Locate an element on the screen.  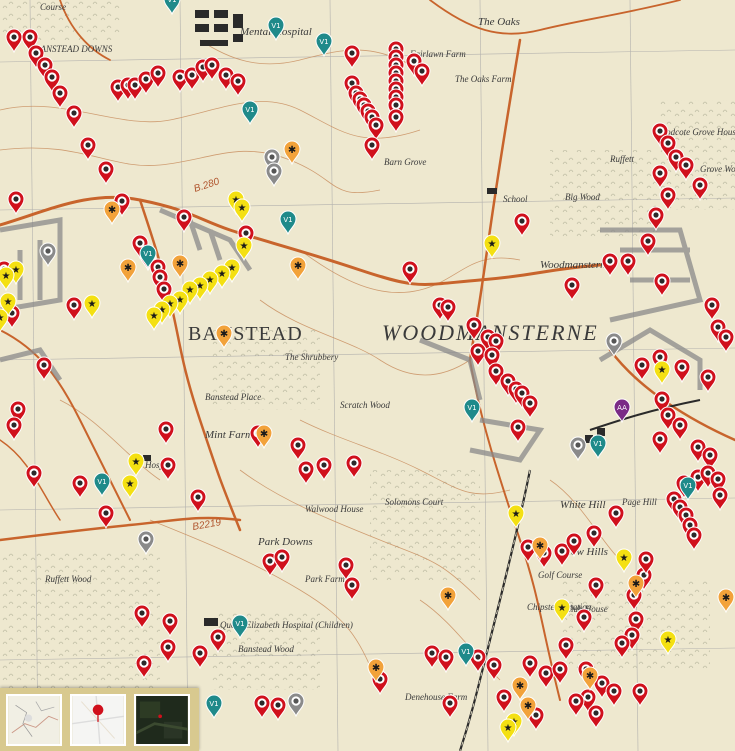
label-ruffett-wood: Ruffett Wood is located at coordinates (68, 579).